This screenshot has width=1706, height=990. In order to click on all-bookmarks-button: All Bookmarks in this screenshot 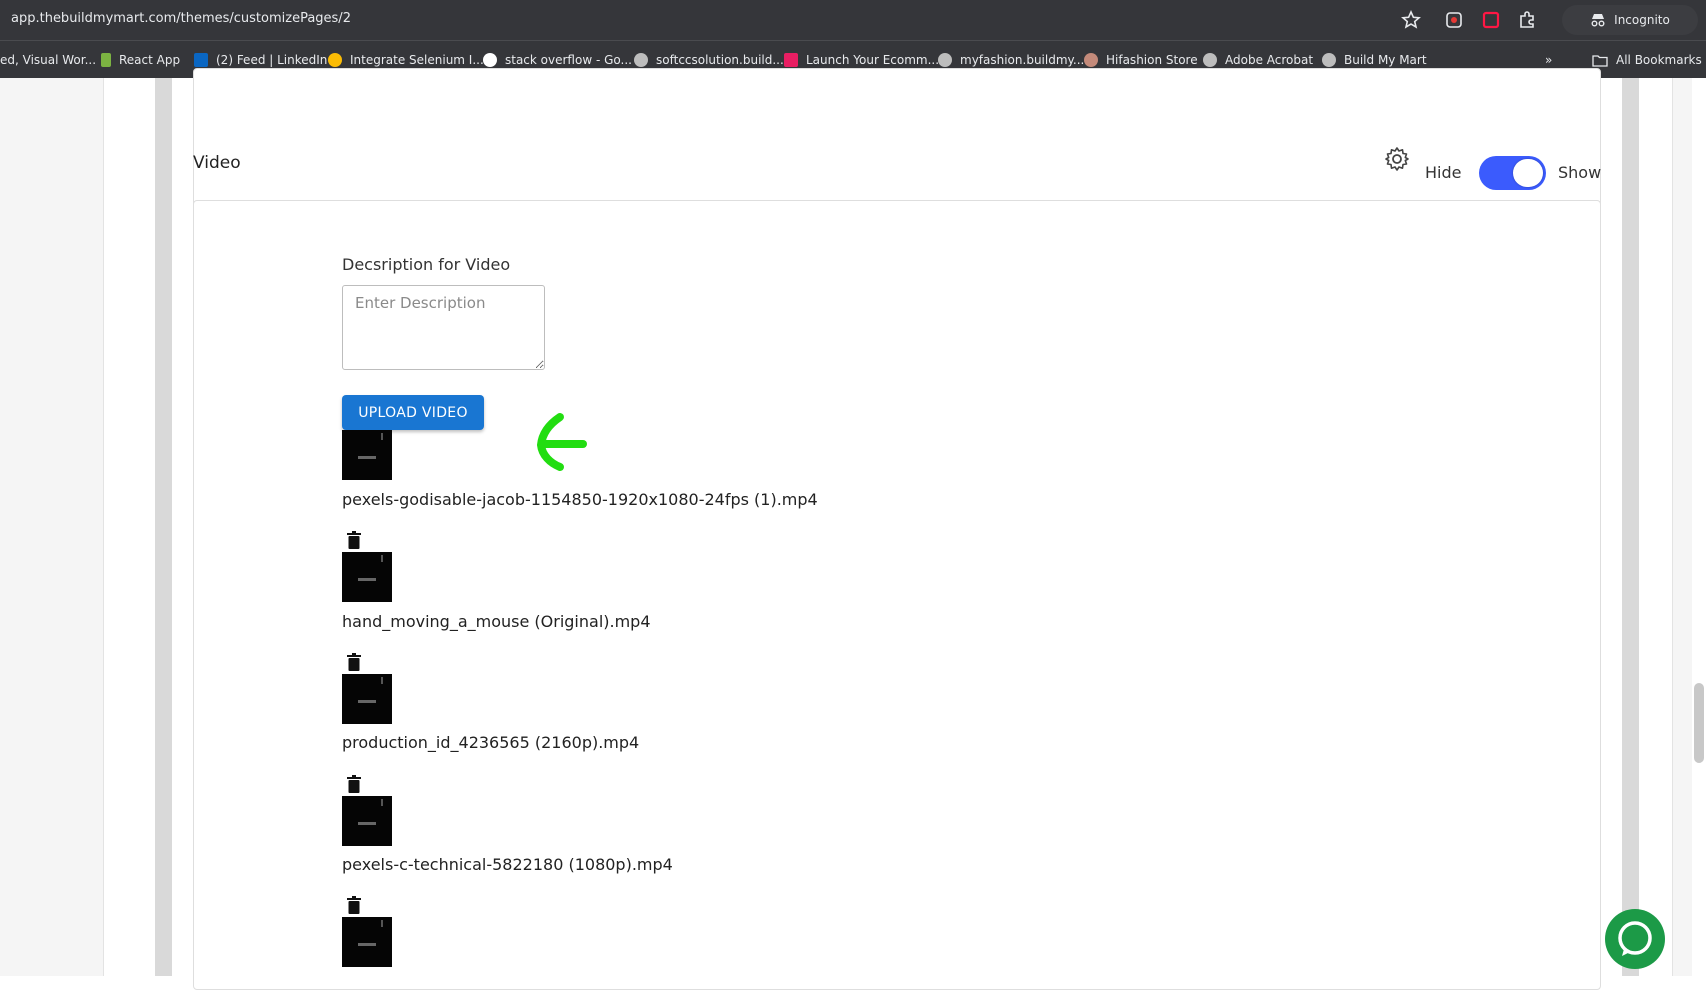, I will do `click(1647, 60)`.